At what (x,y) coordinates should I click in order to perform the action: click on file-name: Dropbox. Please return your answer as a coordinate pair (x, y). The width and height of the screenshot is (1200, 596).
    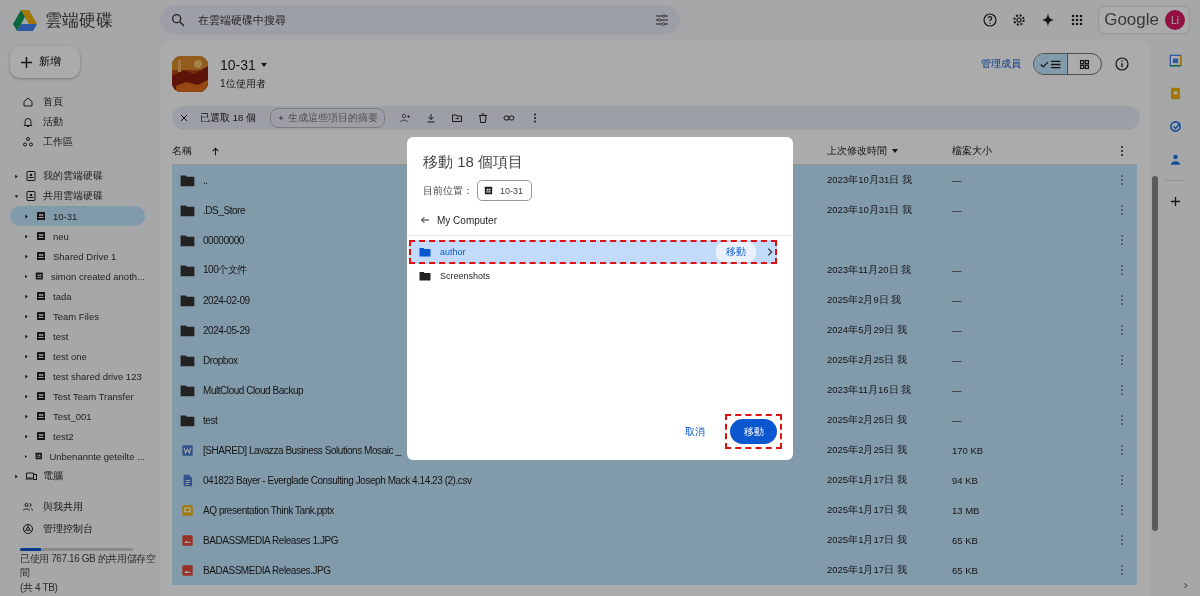
    Looking at the image, I should click on (220, 360).